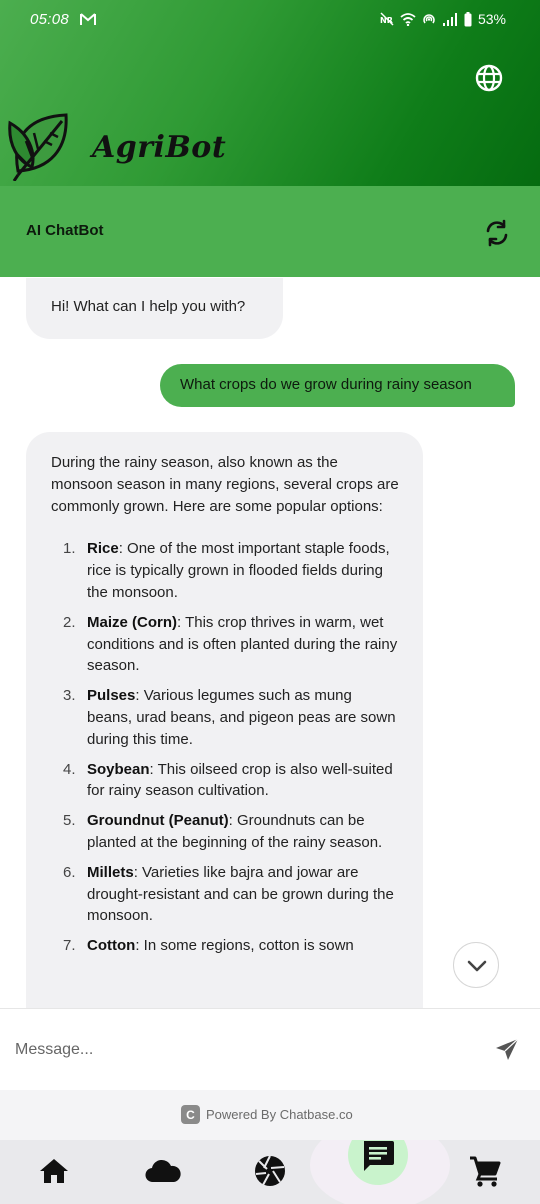  What do you see at coordinates (408, 19) in the screenshot?
I see `wifi-icon` at bounding box center [408, 19].